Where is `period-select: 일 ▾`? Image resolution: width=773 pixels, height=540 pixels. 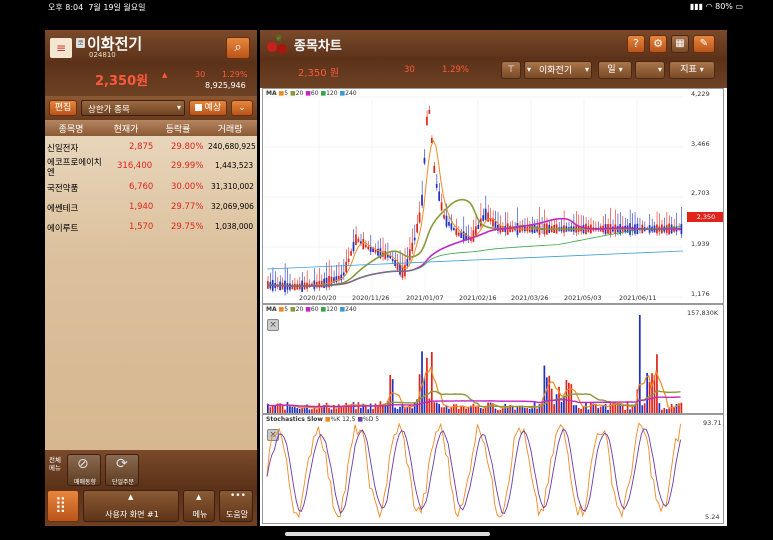
period-select: 일 ▾ is located at coordinates (615, 70).